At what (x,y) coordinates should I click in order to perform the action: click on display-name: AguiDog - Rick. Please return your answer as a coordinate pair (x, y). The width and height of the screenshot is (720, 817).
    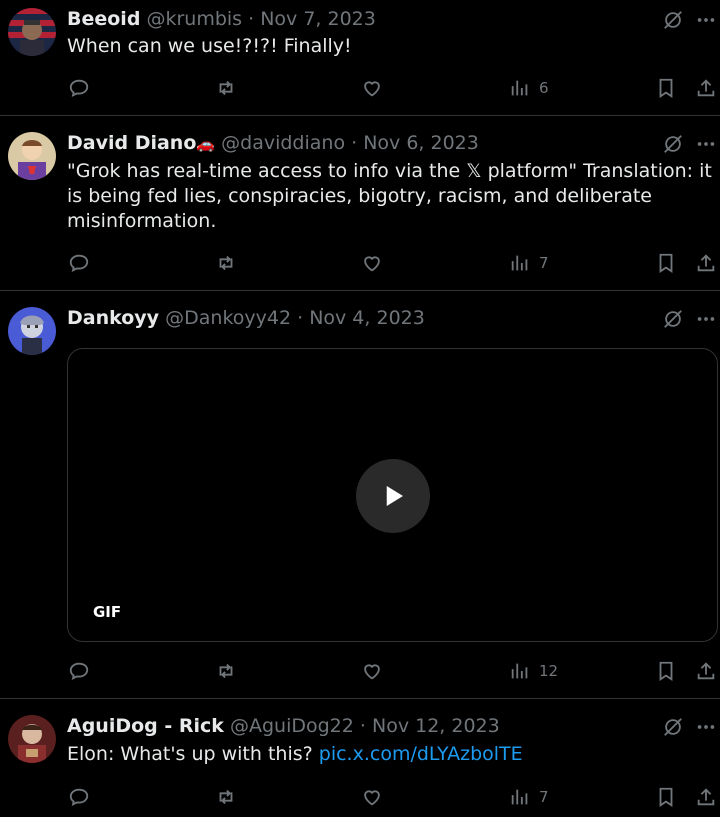
    Looking at the image, I should click on (145, 726).